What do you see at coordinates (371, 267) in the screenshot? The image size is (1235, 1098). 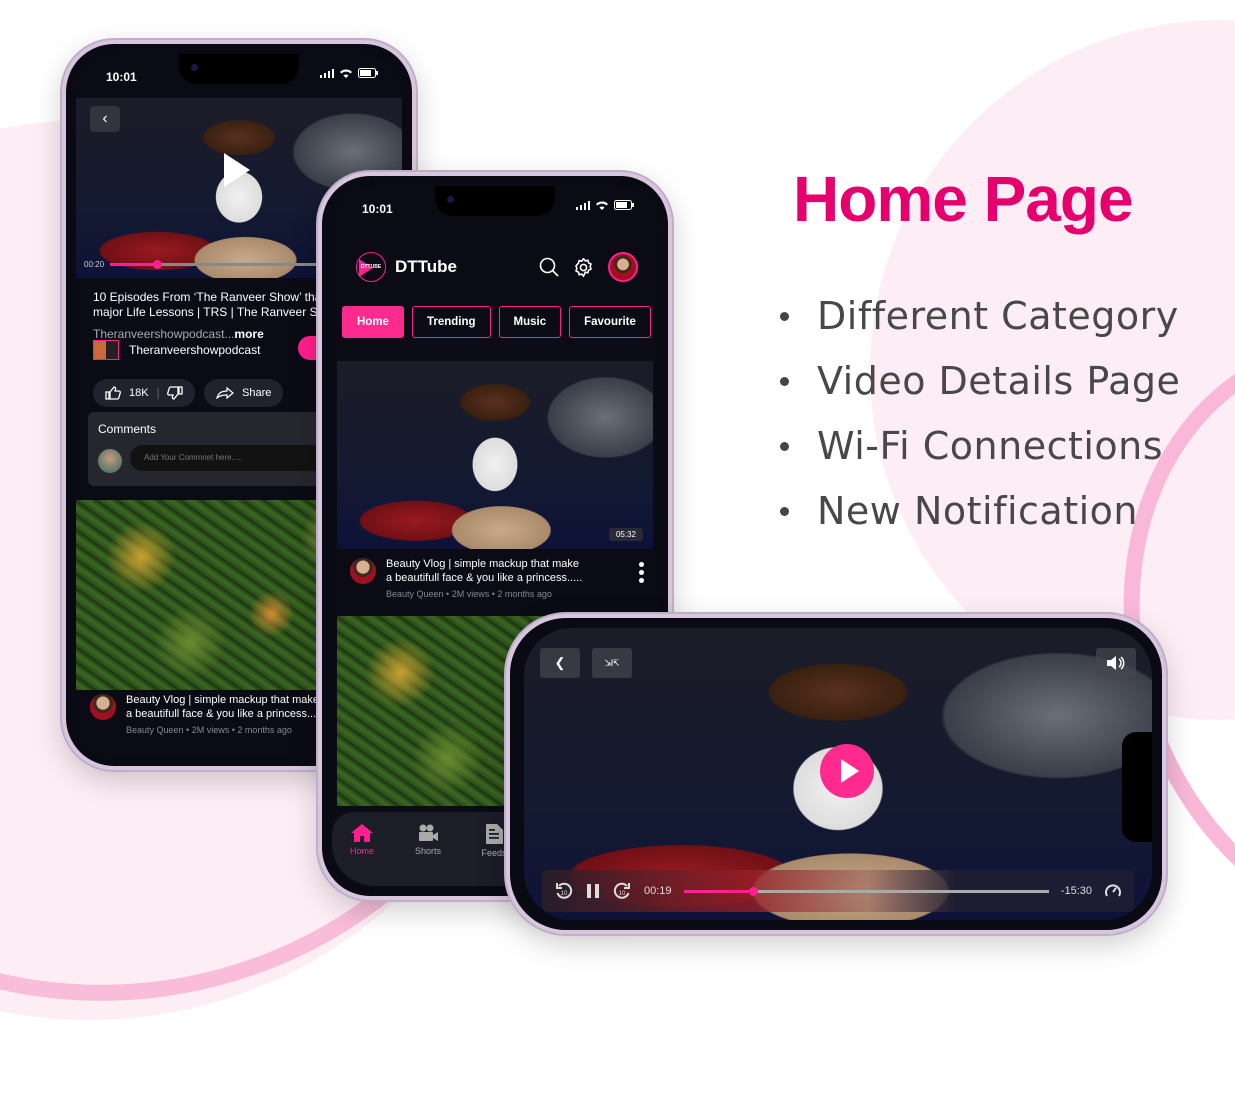 I see `app-logo: DTTUBE` at bounding box center [371, 267].